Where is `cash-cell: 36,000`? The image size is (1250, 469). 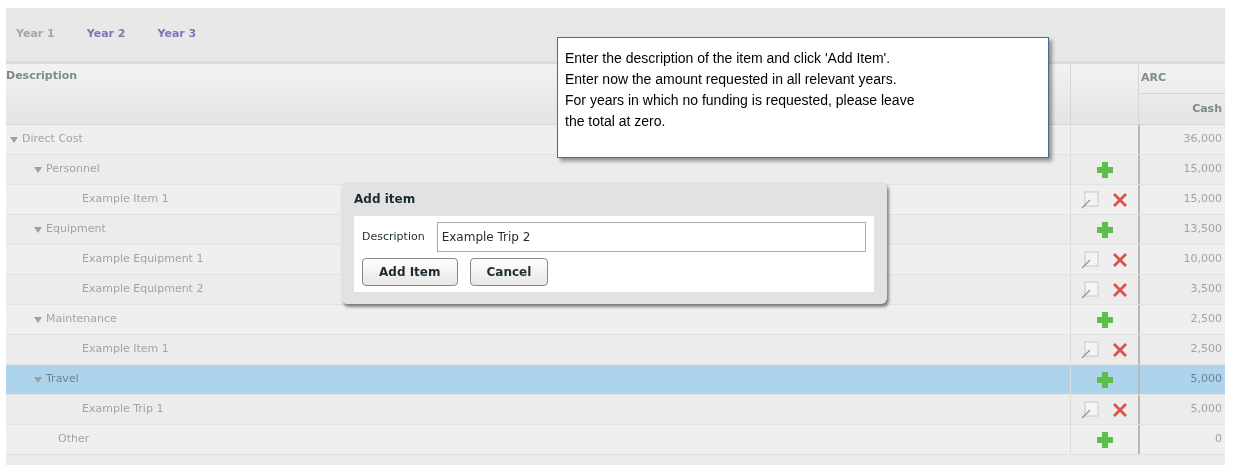 cash-cell: 36,000 is located at coordinates (1202, 139).